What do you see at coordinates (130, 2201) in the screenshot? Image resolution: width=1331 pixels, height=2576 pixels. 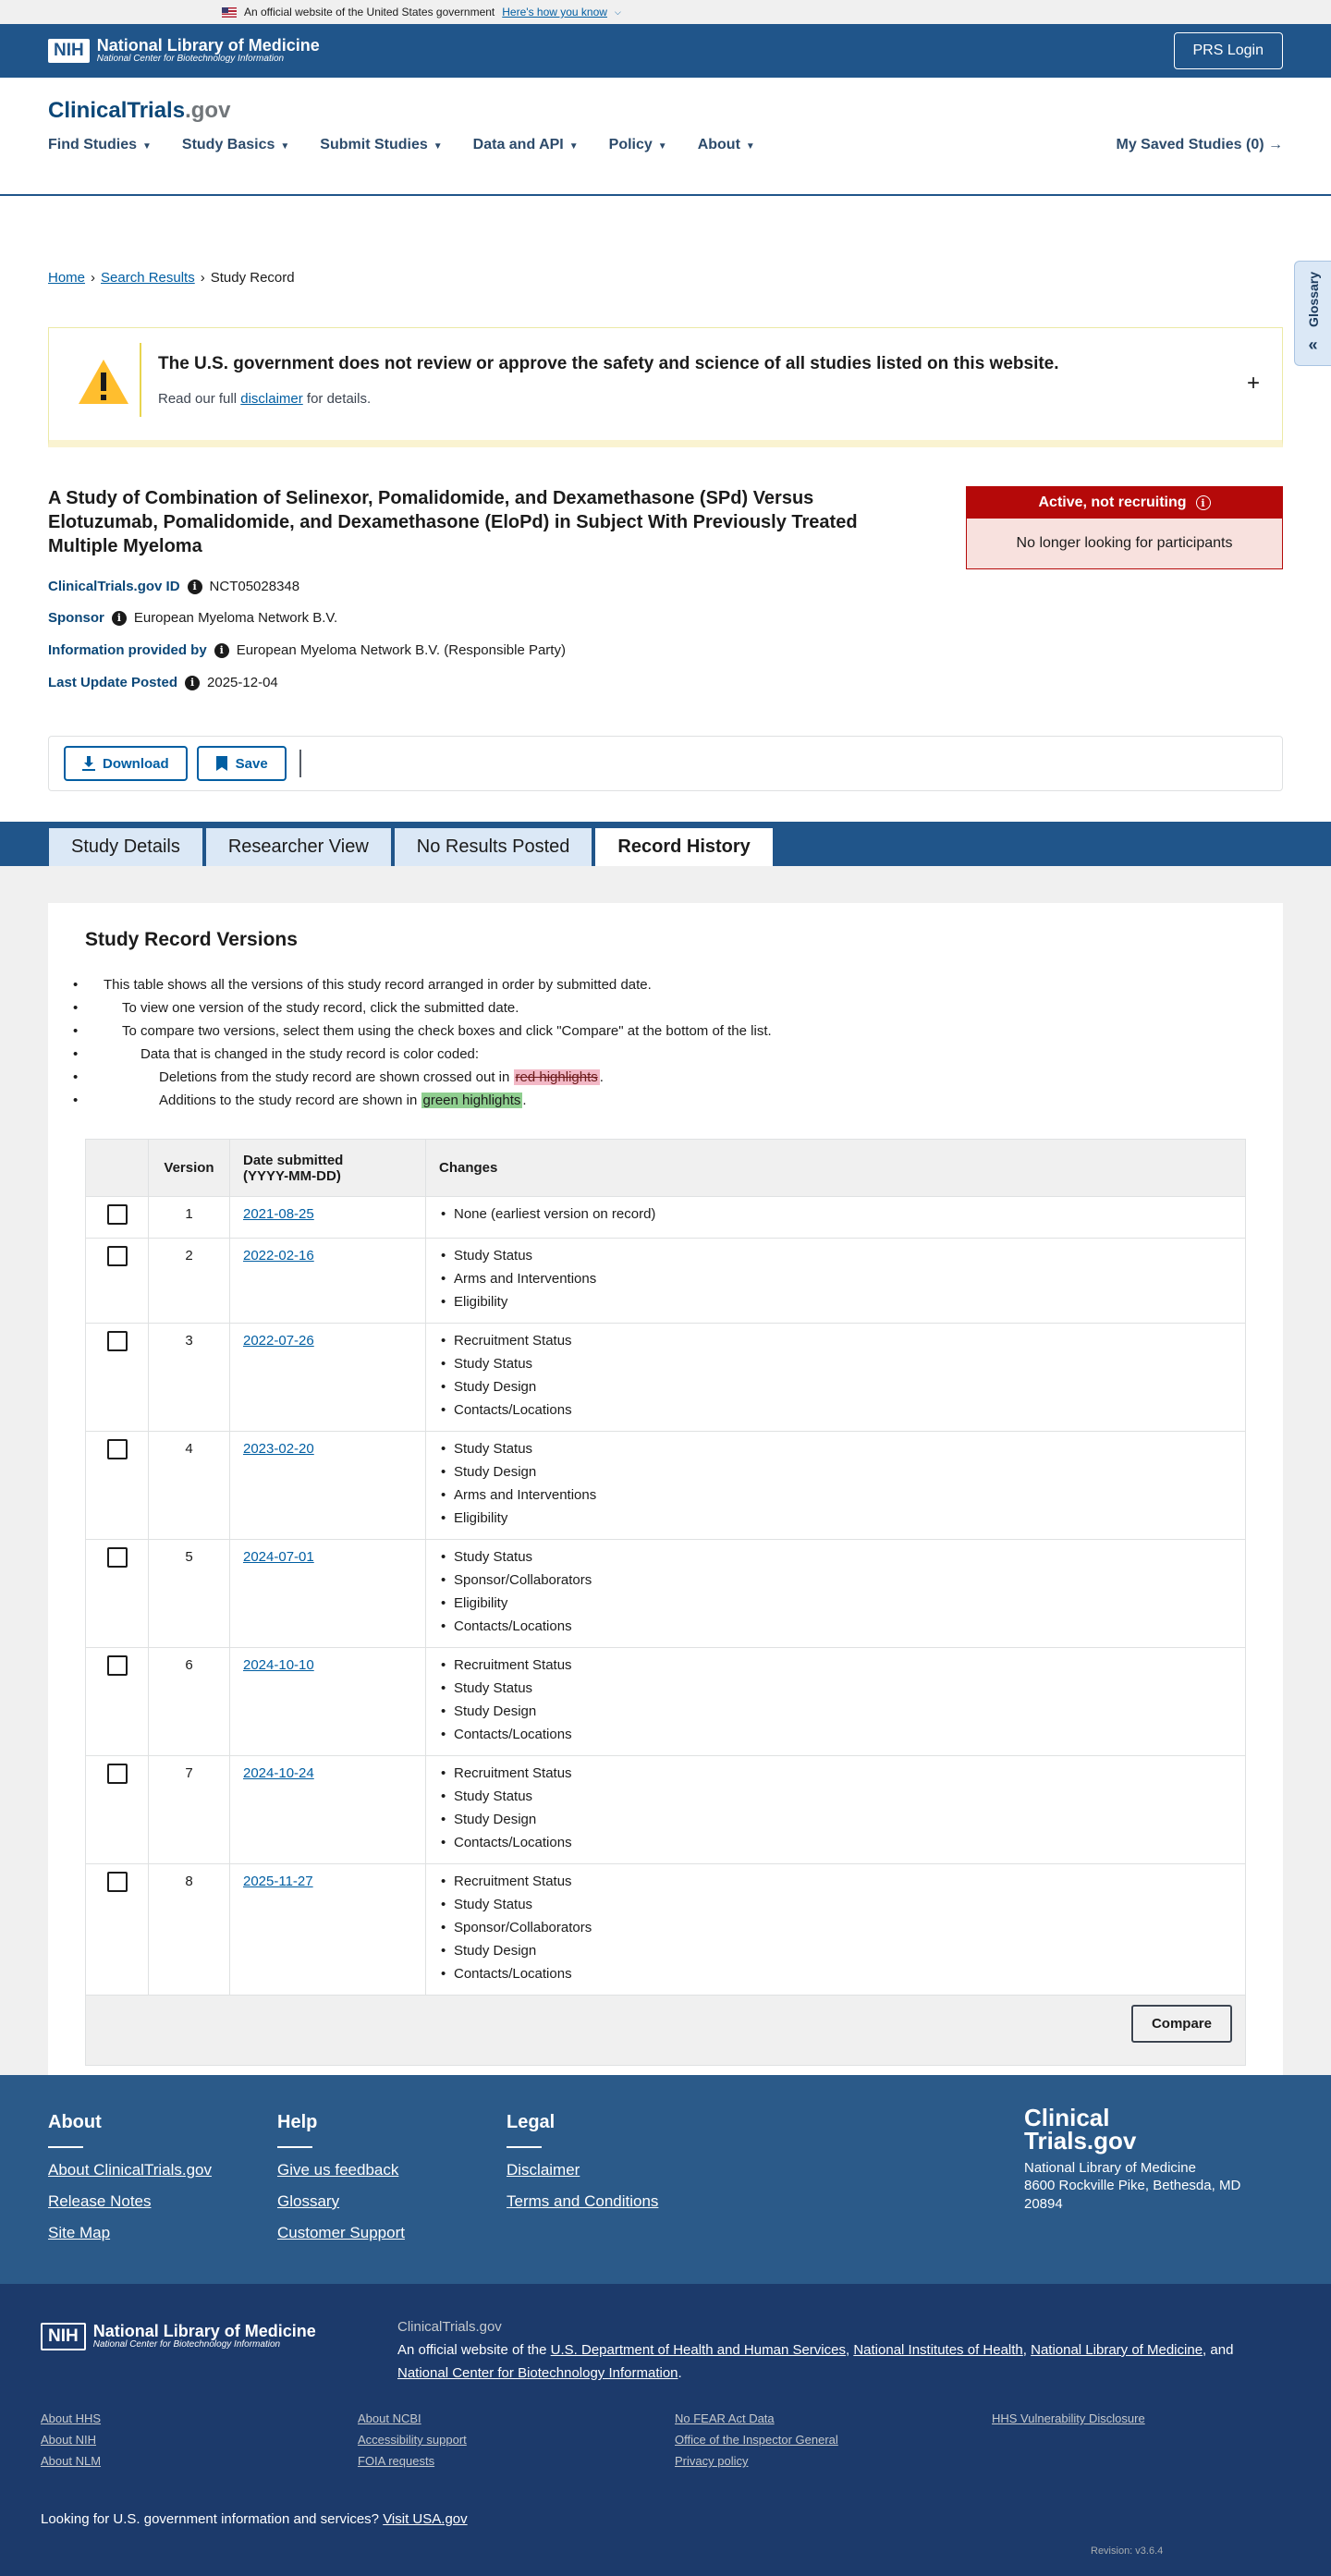 I see `footer-link: Release Notes` at bounding box center [130, 2201].